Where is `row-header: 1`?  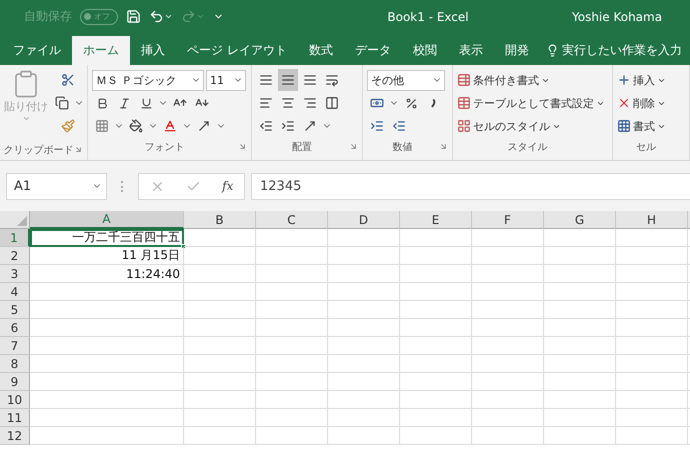 row-header: 1 is located at coordinates (15, 238).